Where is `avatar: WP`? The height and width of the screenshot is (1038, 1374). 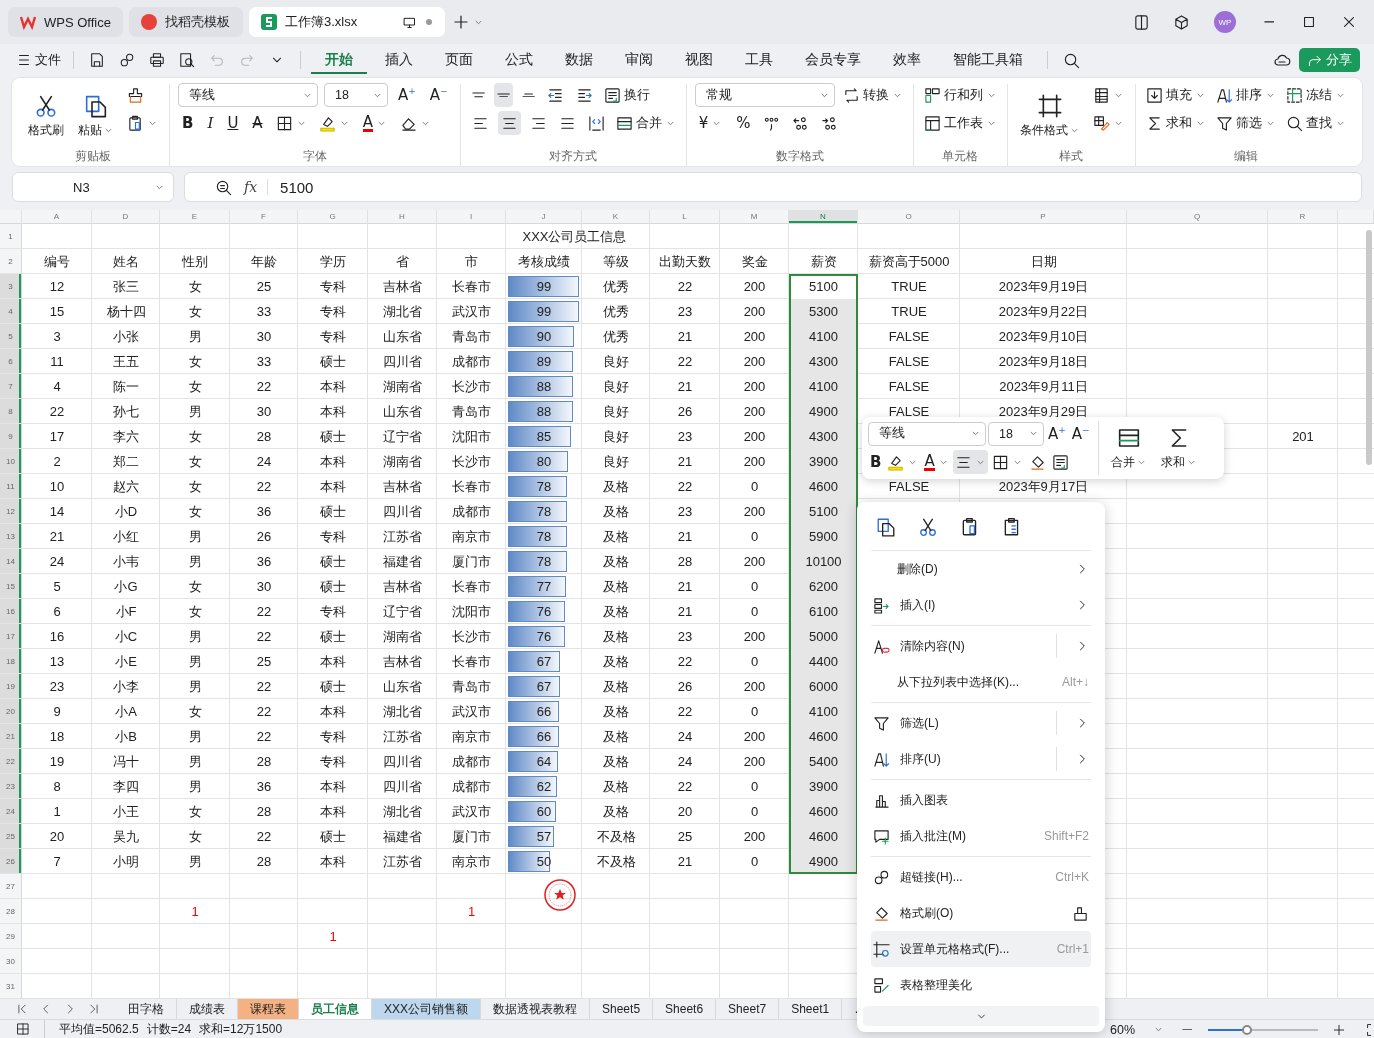
avatar: WP is located at coordinates (1225, 22).